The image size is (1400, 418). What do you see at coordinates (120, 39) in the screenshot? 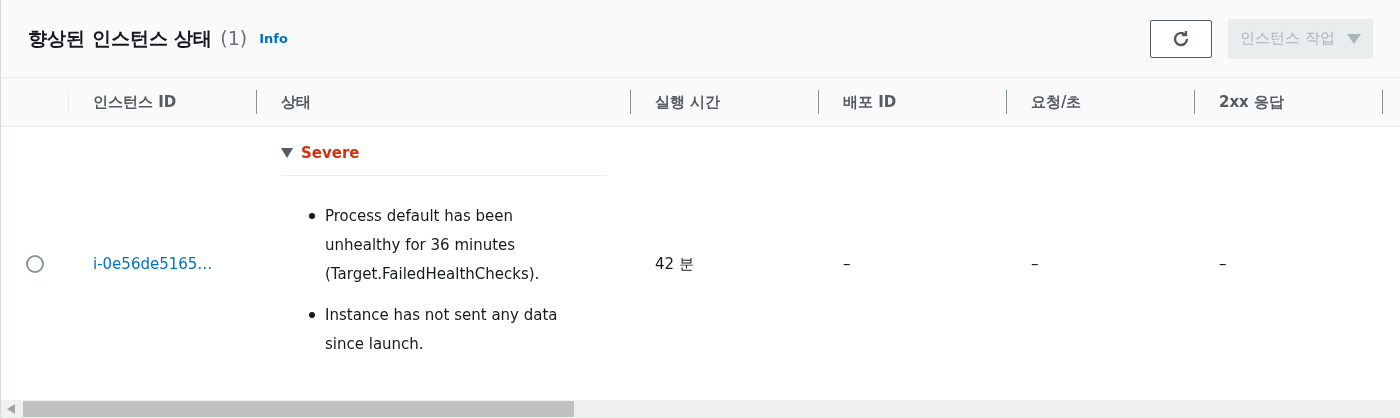
I see `panel-title: 향상된 인스턴스 상태` at bounding box center [120, 39].